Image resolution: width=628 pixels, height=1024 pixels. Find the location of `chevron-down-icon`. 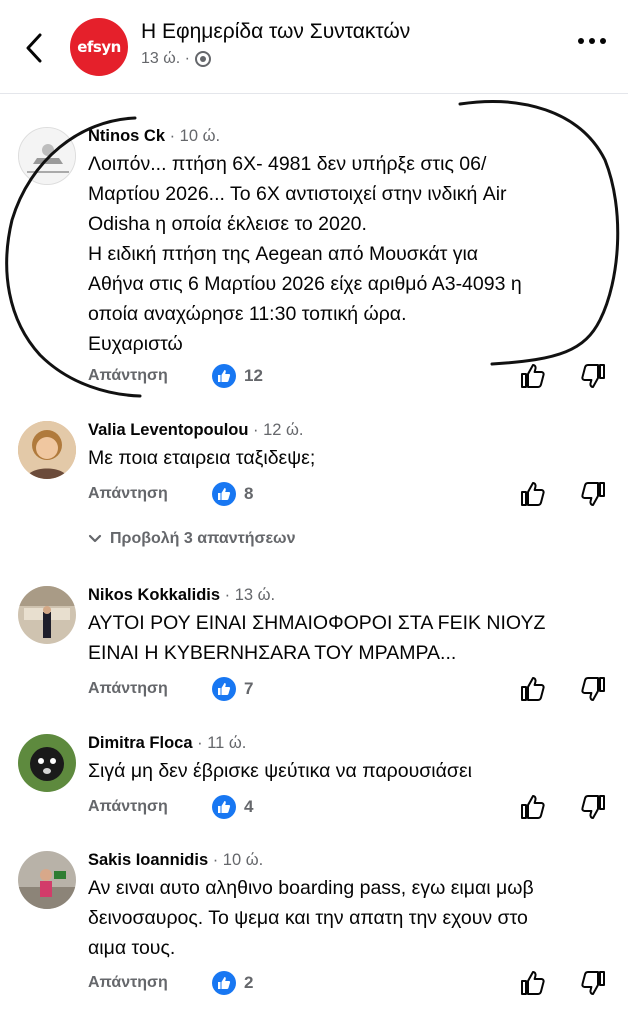

chevron-down-icon is located at coordinates (95, 538).